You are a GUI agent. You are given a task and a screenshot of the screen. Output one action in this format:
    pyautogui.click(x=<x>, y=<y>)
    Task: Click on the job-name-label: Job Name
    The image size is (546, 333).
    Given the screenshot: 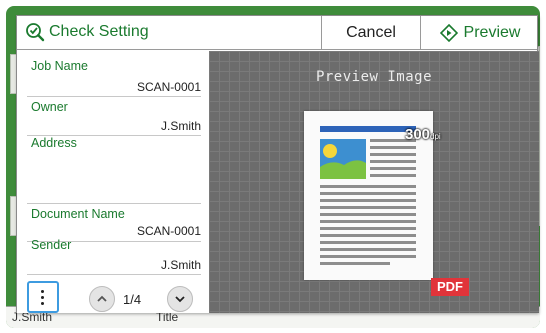 What is the action you would take?
    pyautogui.click(x=59, y=66)
    